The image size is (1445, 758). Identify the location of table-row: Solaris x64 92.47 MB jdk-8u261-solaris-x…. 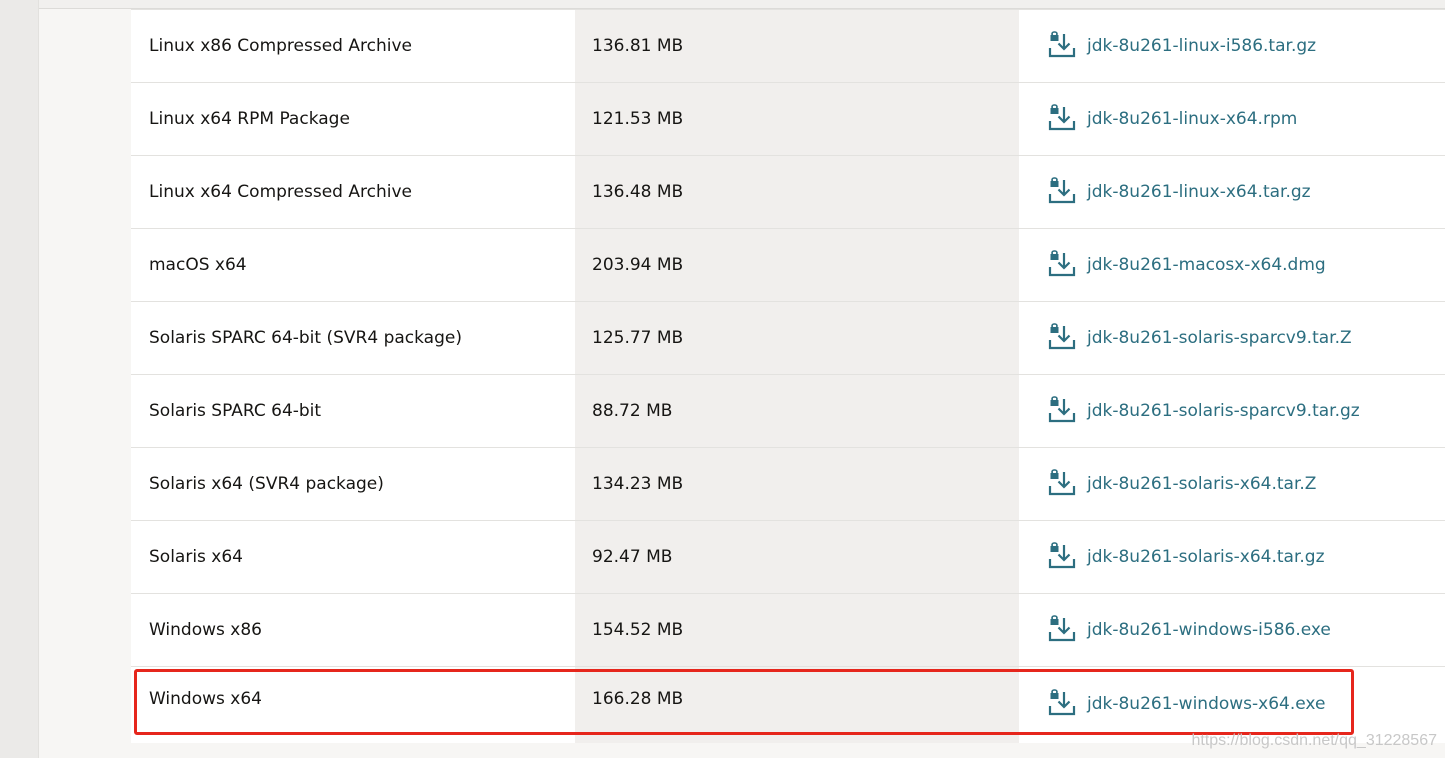
(788, 557).